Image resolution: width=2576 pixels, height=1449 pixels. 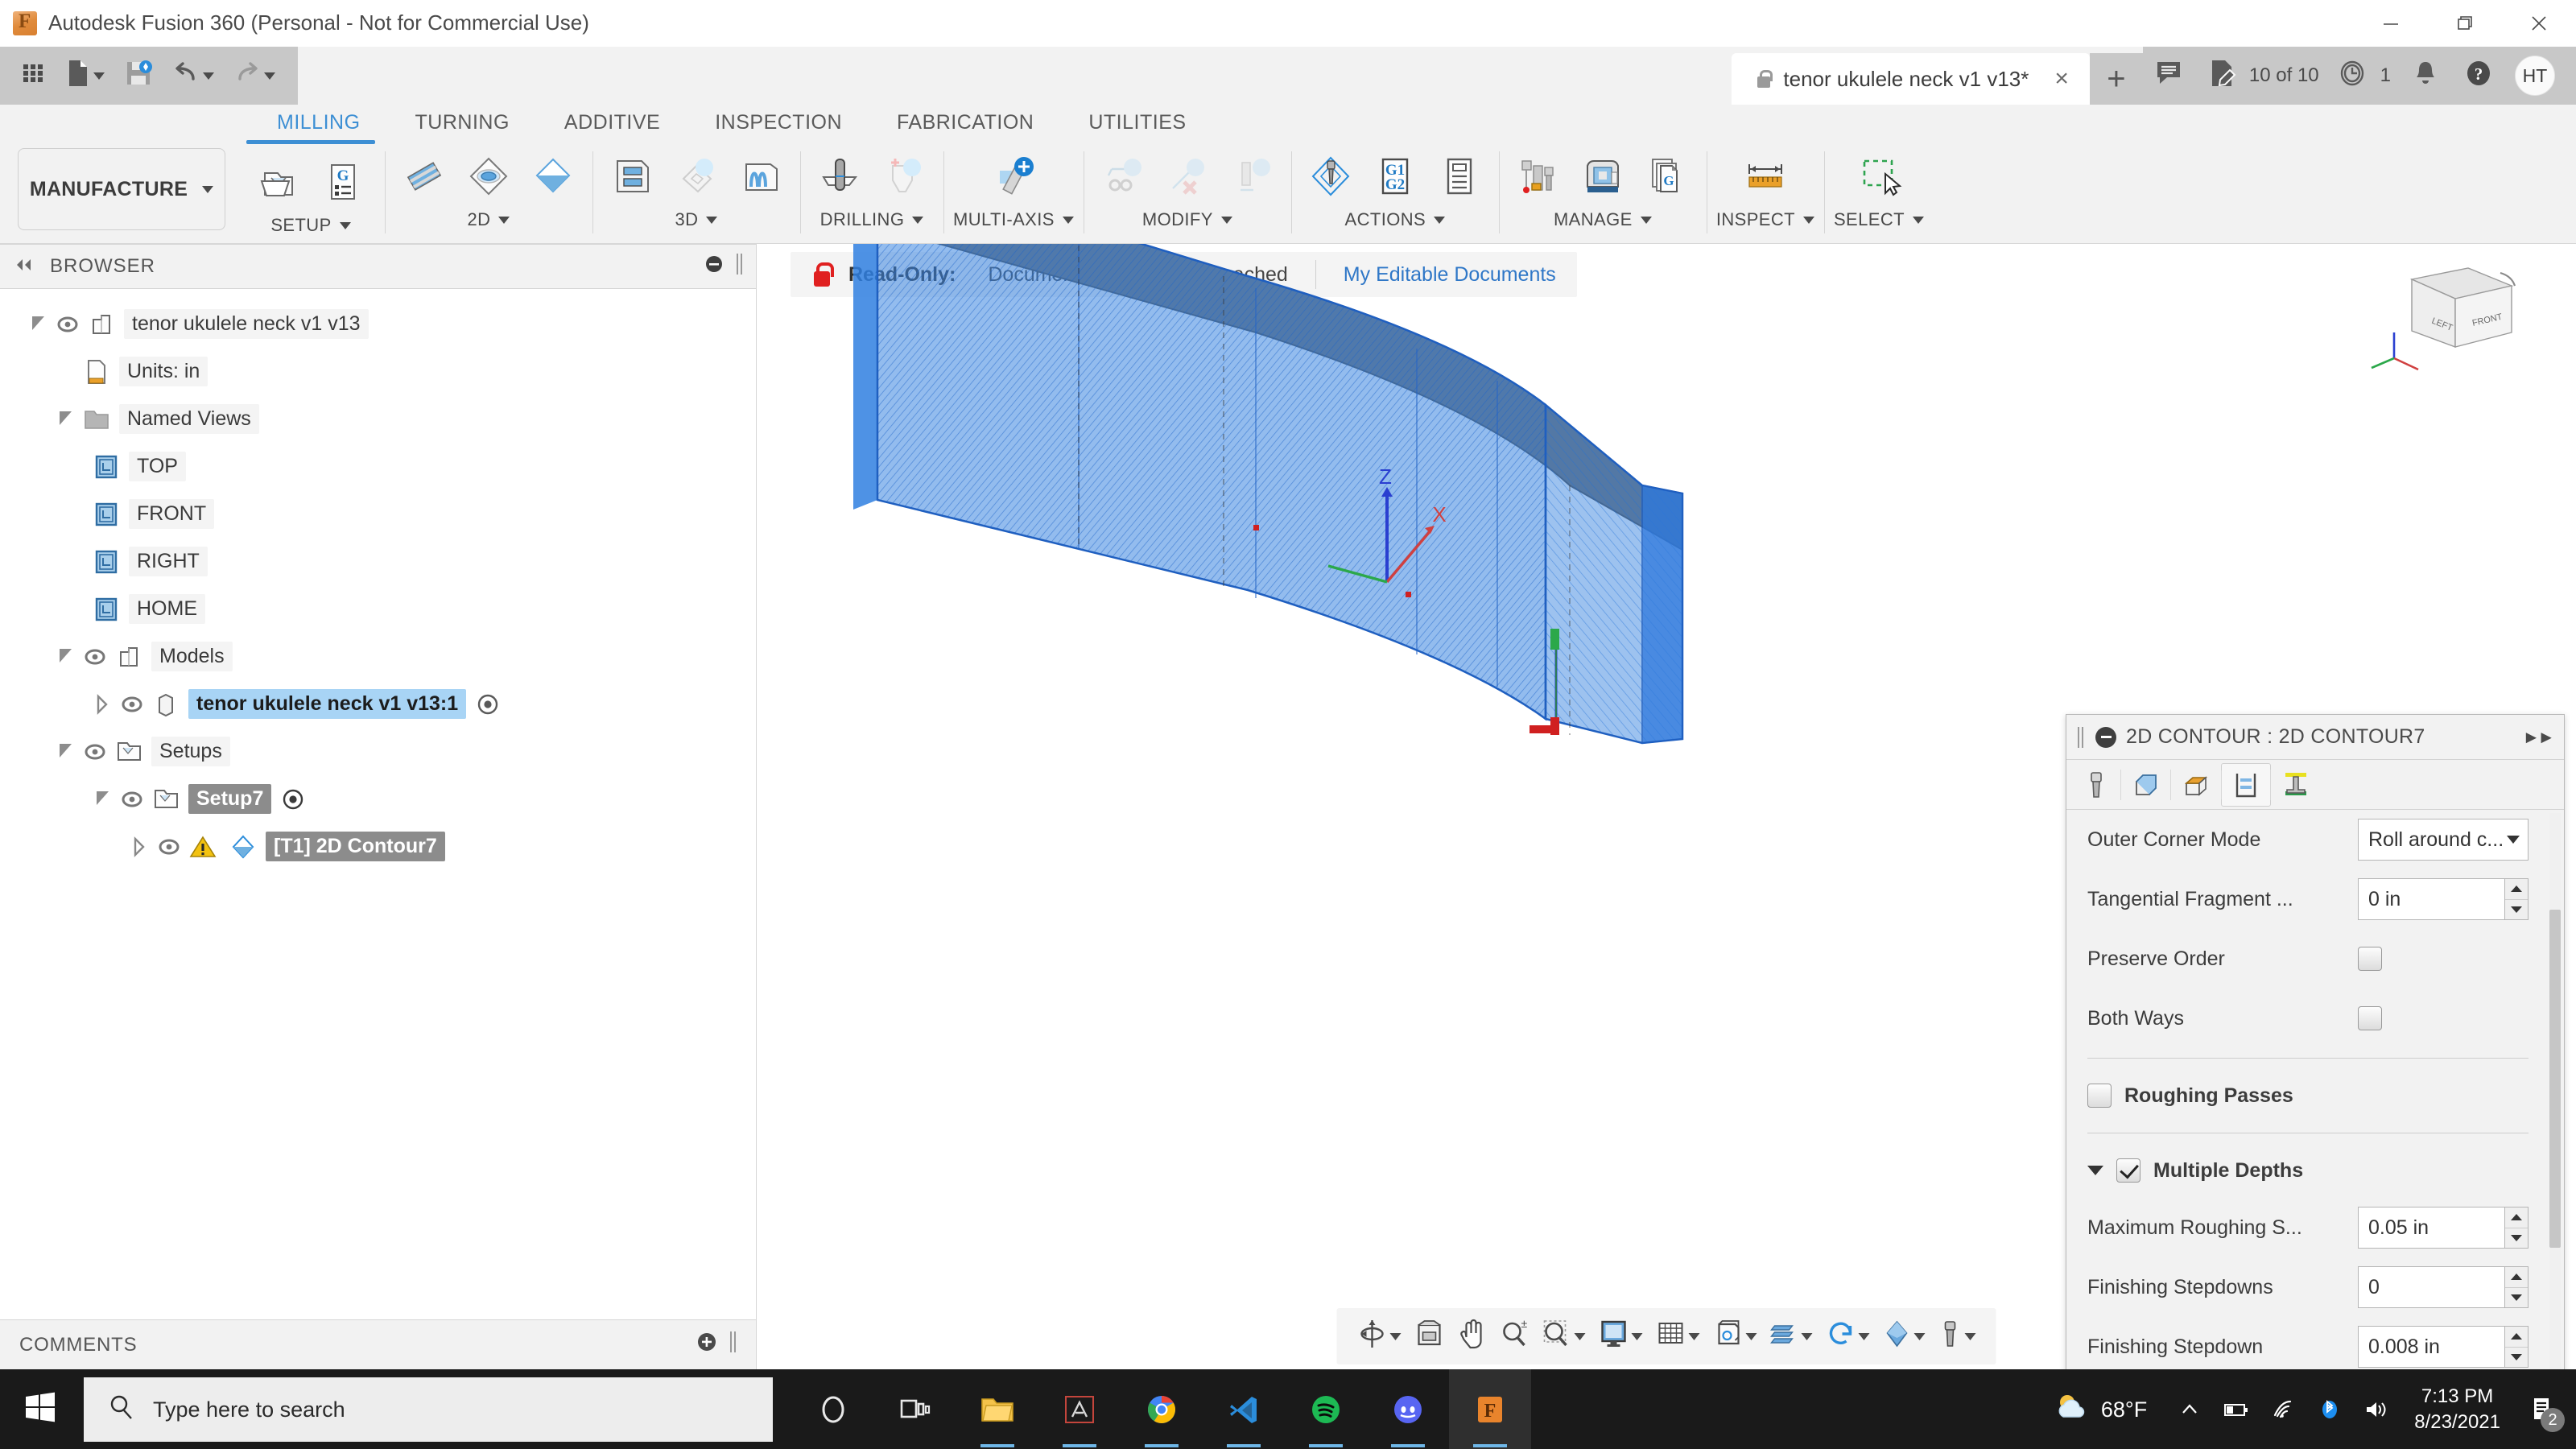 I want to click on browser-grip-icon, so click(x=739, y=266).